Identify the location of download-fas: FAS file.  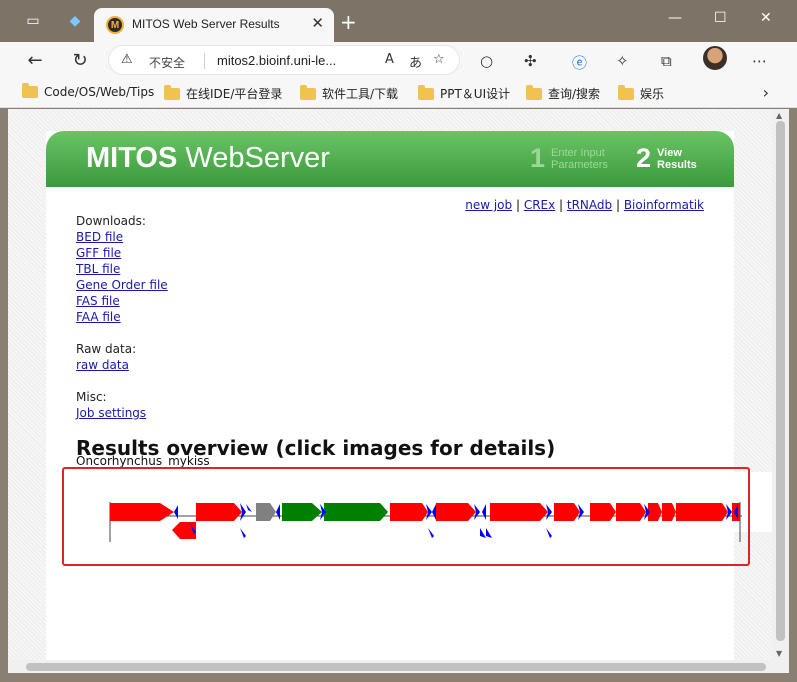
(122, 301).